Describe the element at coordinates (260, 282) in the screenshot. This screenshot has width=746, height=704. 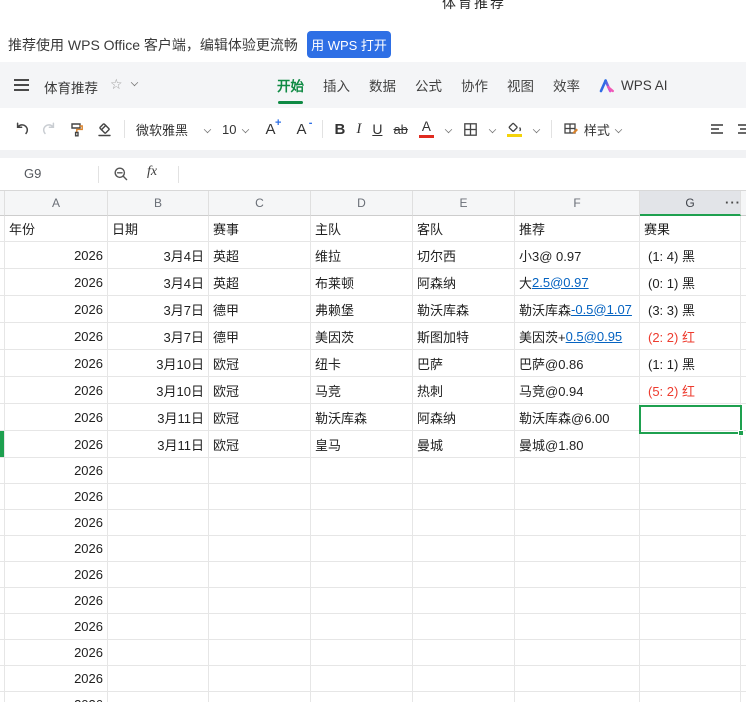
I see `cell-league: 英超` at that location.